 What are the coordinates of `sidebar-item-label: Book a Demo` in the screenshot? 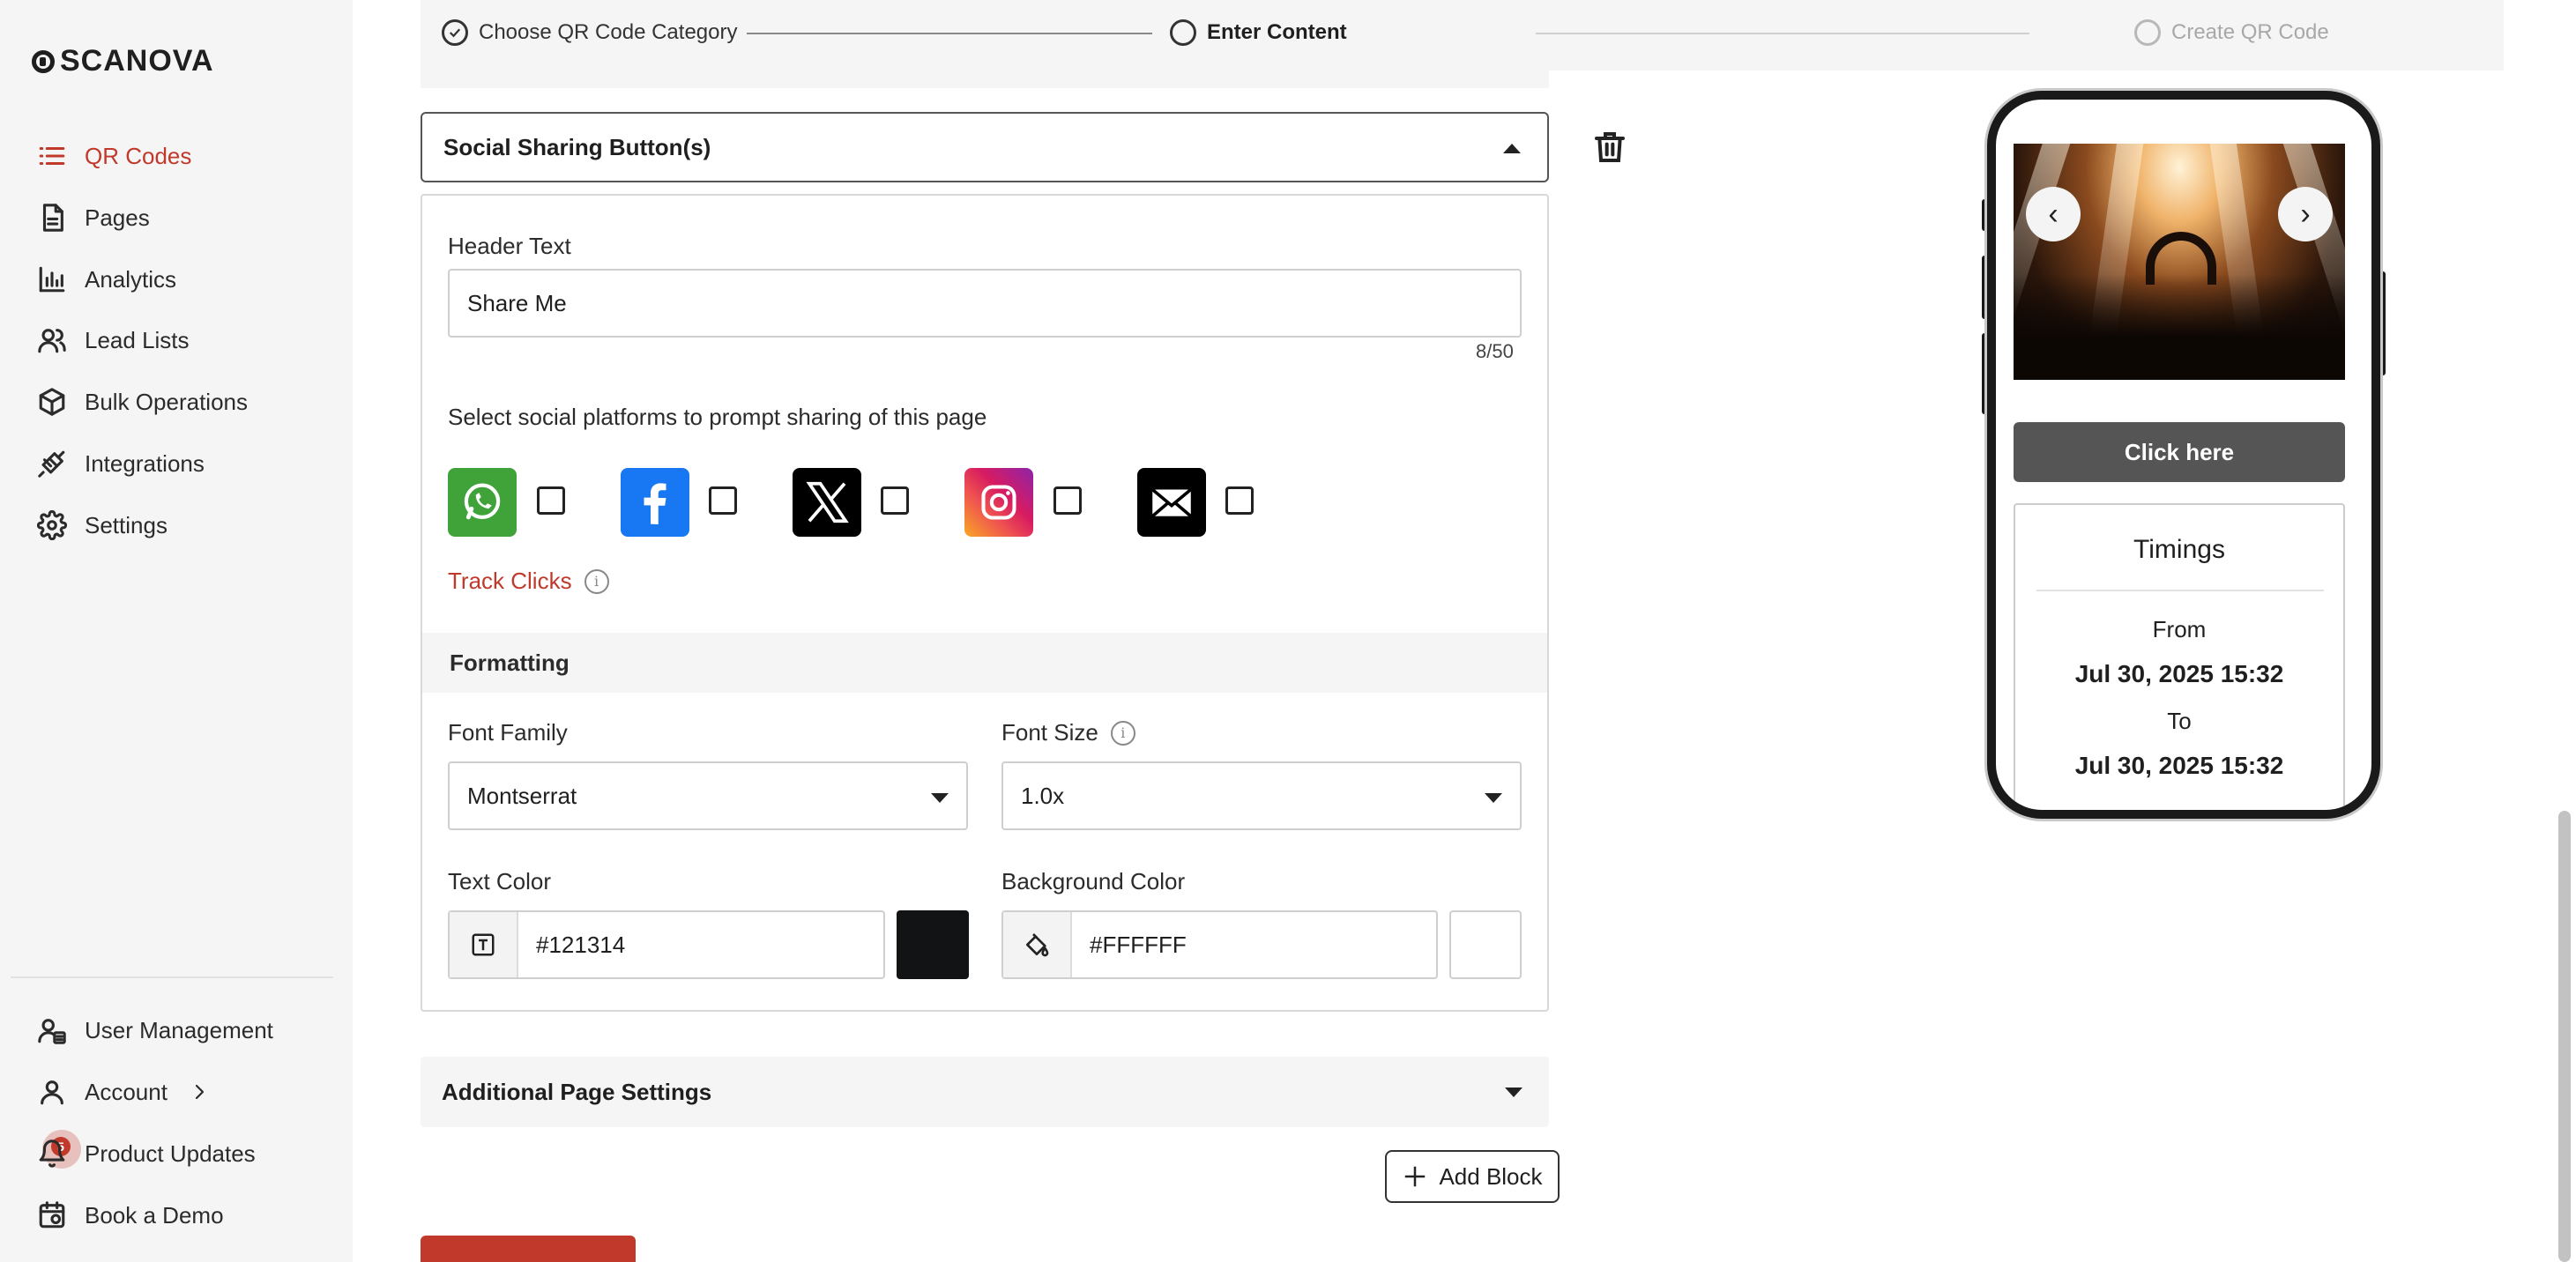 It's located at (154, 1215).